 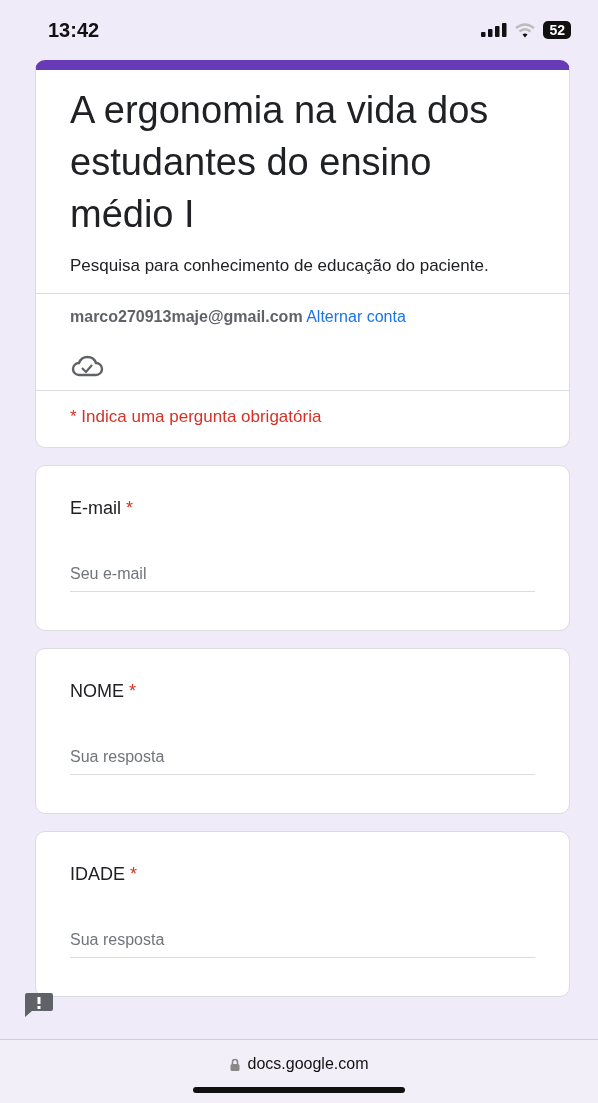 What do you see at coordinates (280, 162) in the screenshot?
I see `form-title: A ergonomia na vida dos estudantes do ensino médio I` at bounding box center [280, 162].